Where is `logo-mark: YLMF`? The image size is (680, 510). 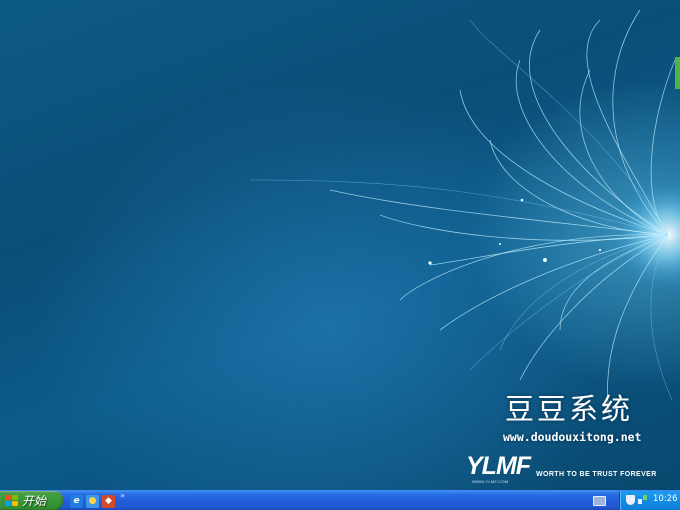 logo-mark: YLMF is located at coordinates (498, 466).